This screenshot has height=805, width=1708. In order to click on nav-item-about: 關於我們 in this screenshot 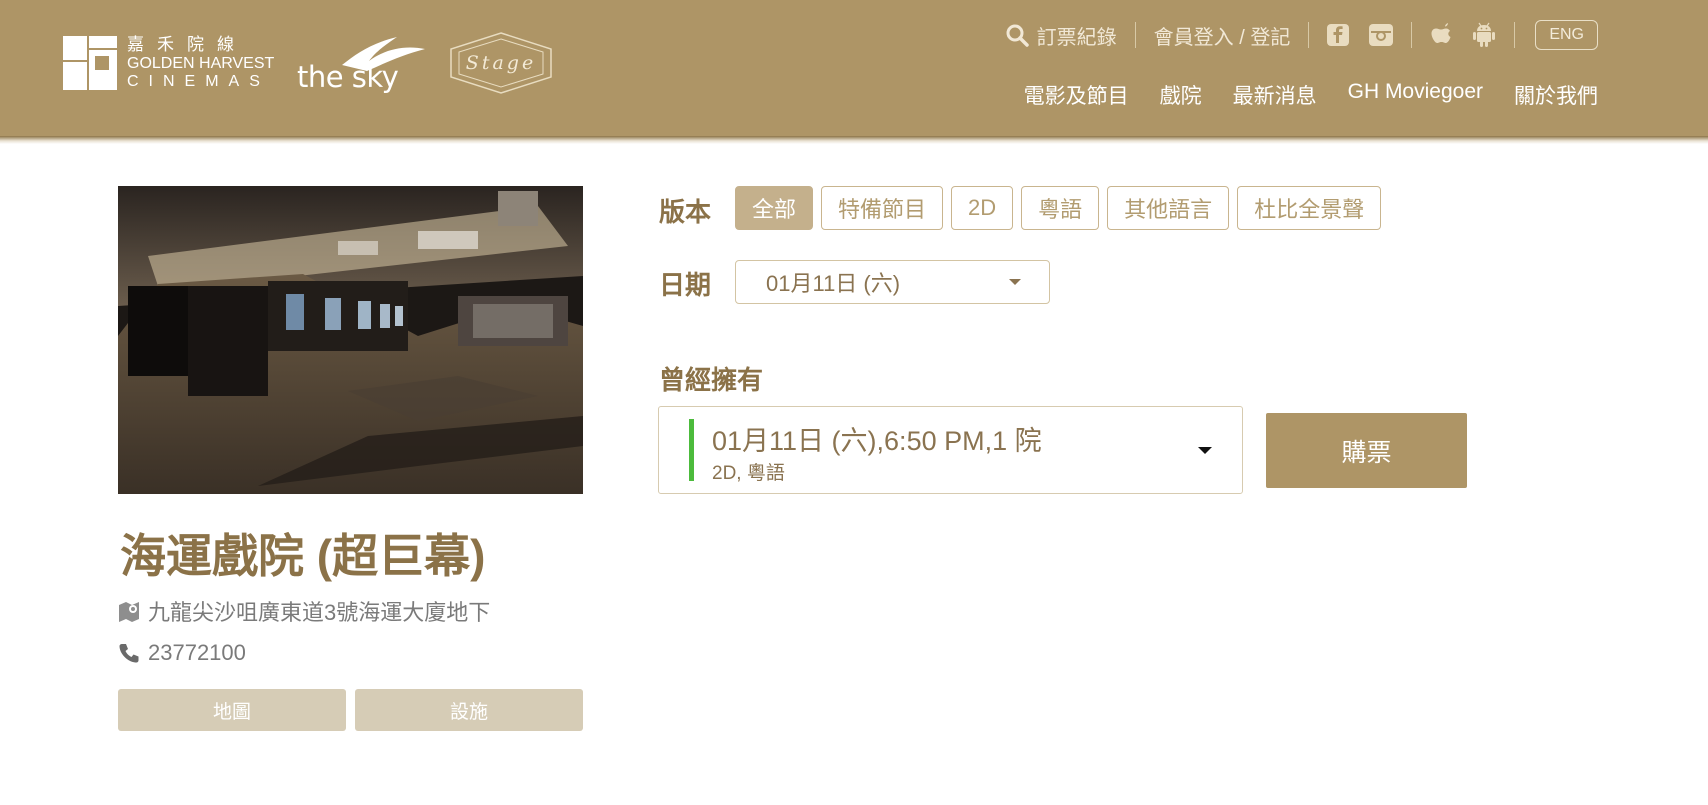, I will do `click(1556, 95)`.